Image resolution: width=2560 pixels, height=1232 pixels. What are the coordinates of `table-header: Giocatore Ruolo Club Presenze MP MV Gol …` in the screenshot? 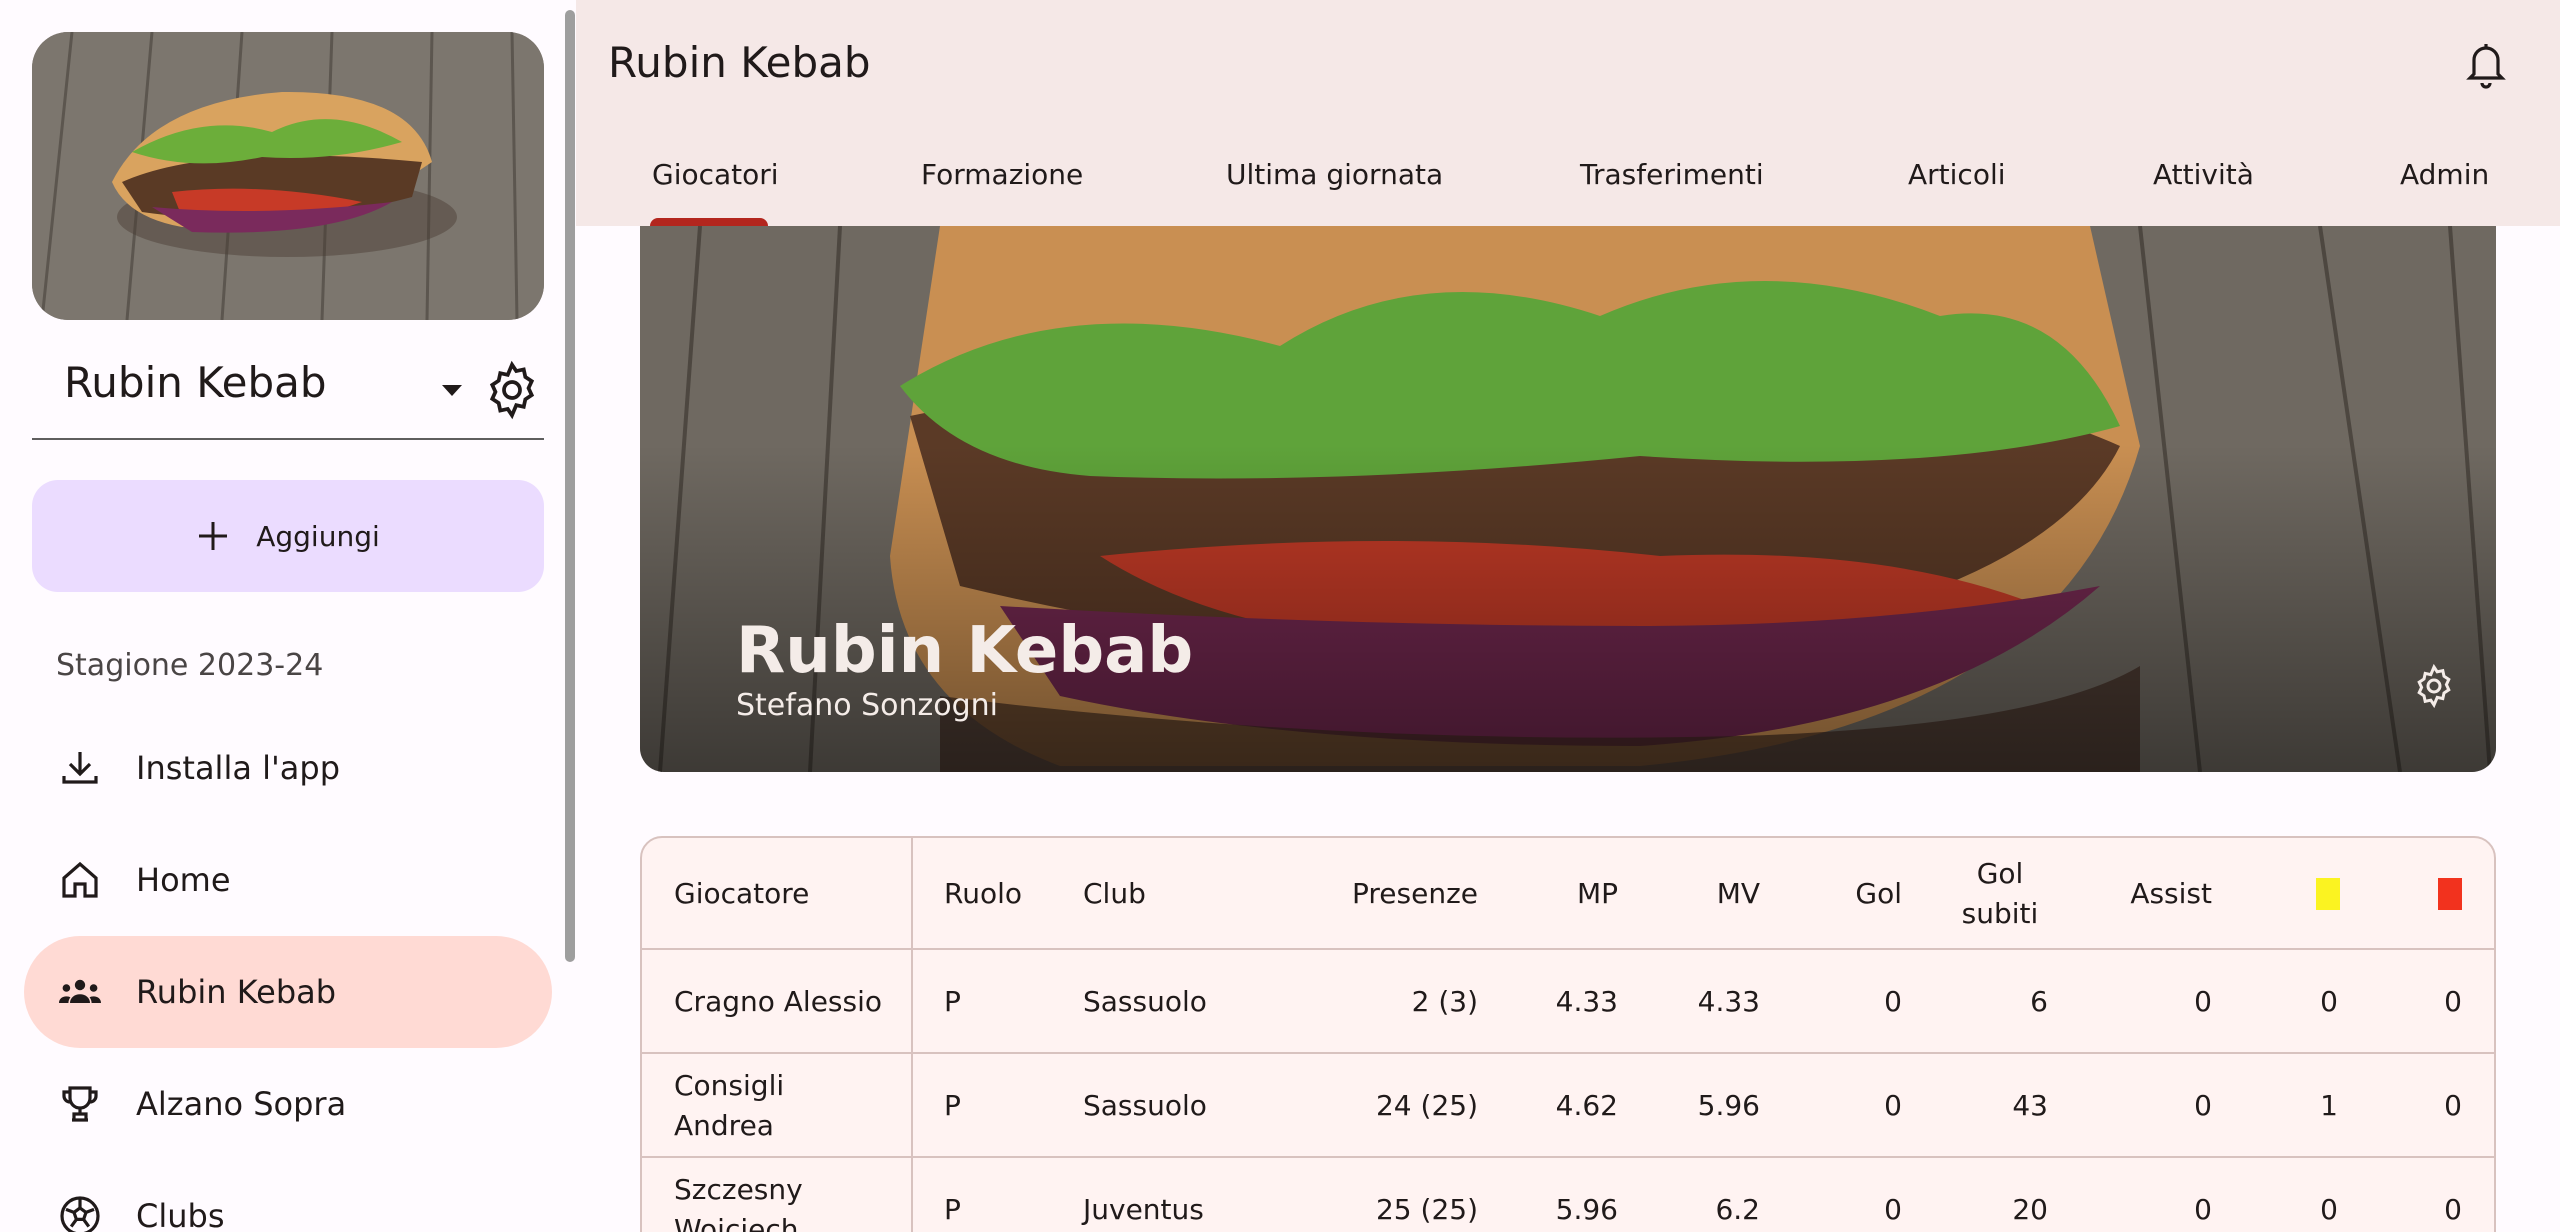 It's located at (1568, 894).